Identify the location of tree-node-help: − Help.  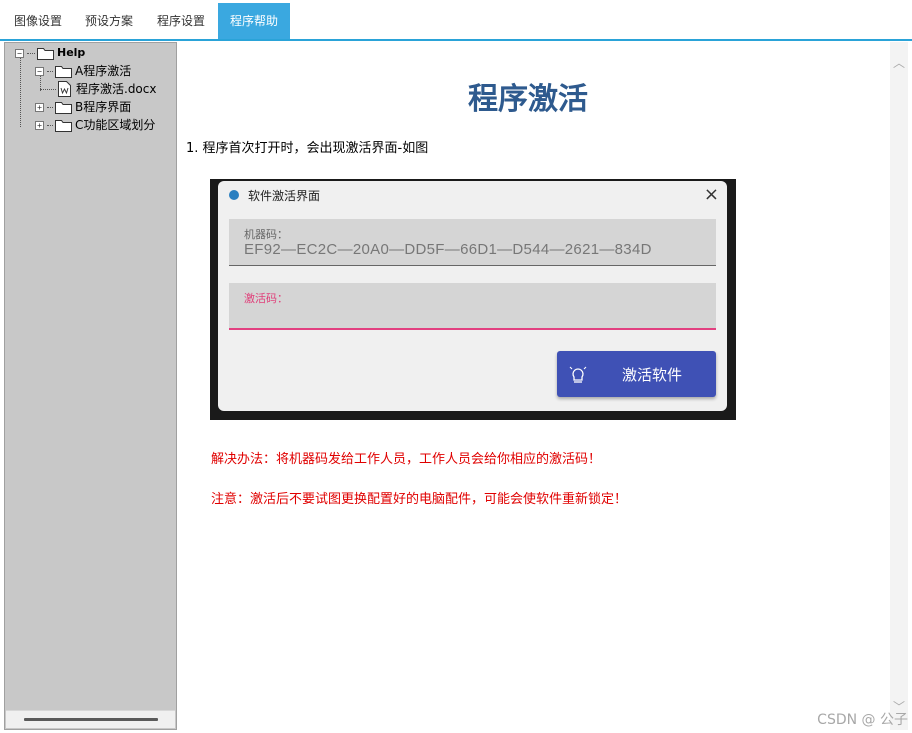
(50, 53).